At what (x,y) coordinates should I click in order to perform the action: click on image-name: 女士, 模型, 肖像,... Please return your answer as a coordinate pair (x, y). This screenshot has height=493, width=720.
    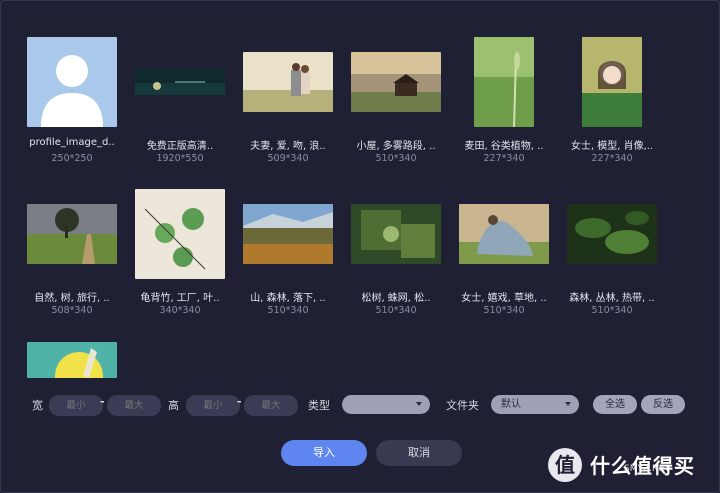
    Looking at the image, I should click on (612, 146).